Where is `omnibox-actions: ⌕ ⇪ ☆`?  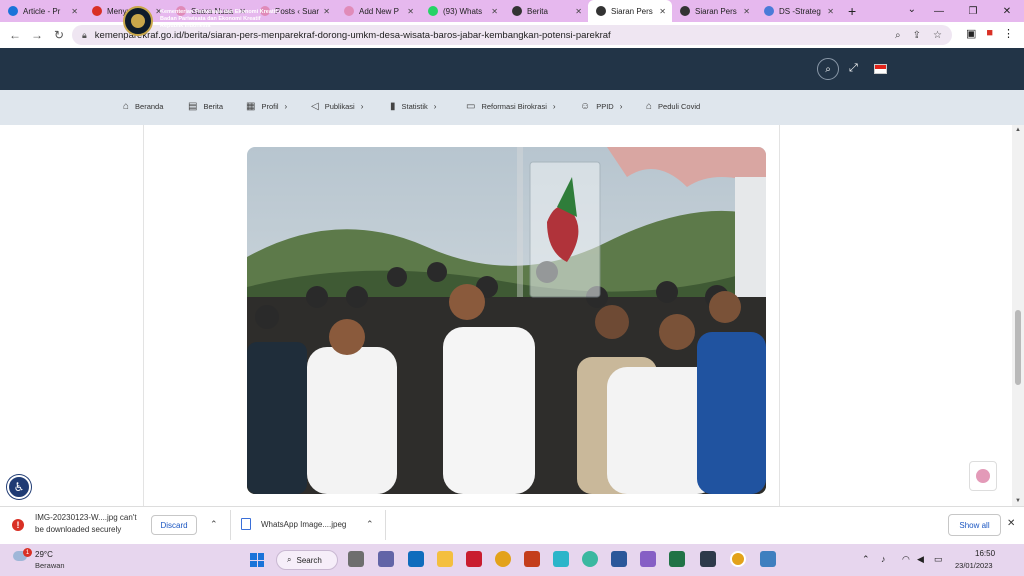
omnibox-actions: ⌕ ⇪ ☆ is located at coordinates (918, 35).